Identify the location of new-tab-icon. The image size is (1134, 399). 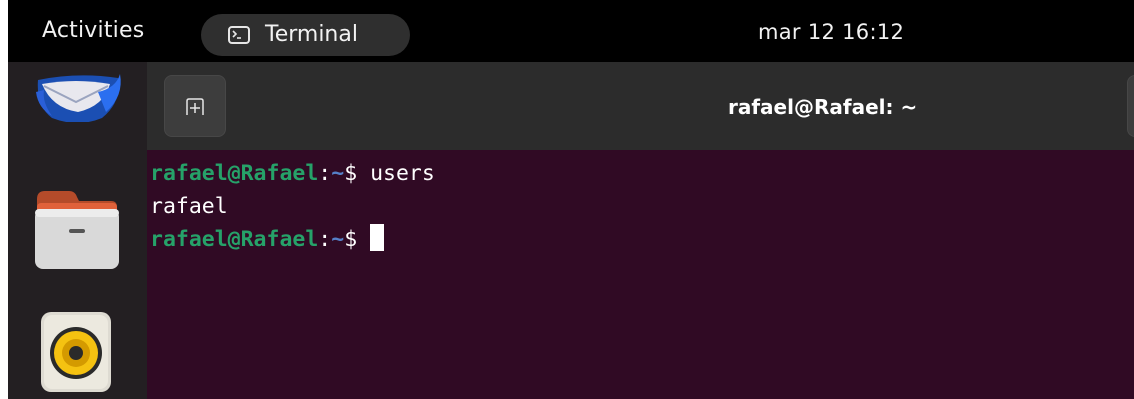
(195, 107).